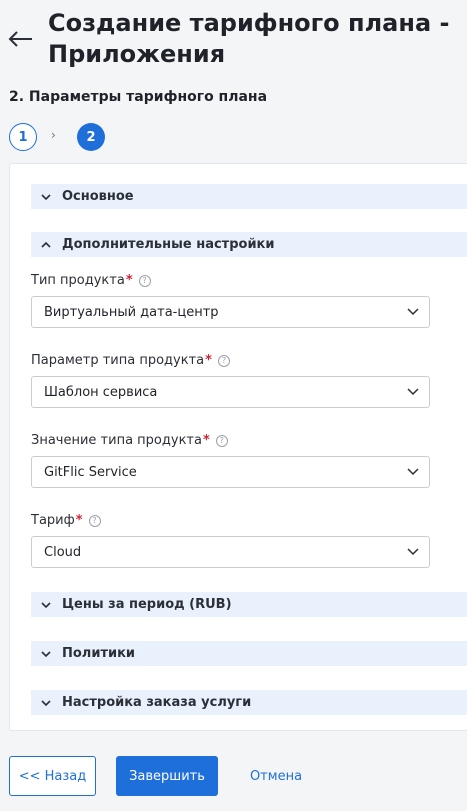  What do you see at coordinates (168, 244) in the screenshot?
I see `accordion-additional-label: Дополнительные настройки` at bounding box center [168, 244].